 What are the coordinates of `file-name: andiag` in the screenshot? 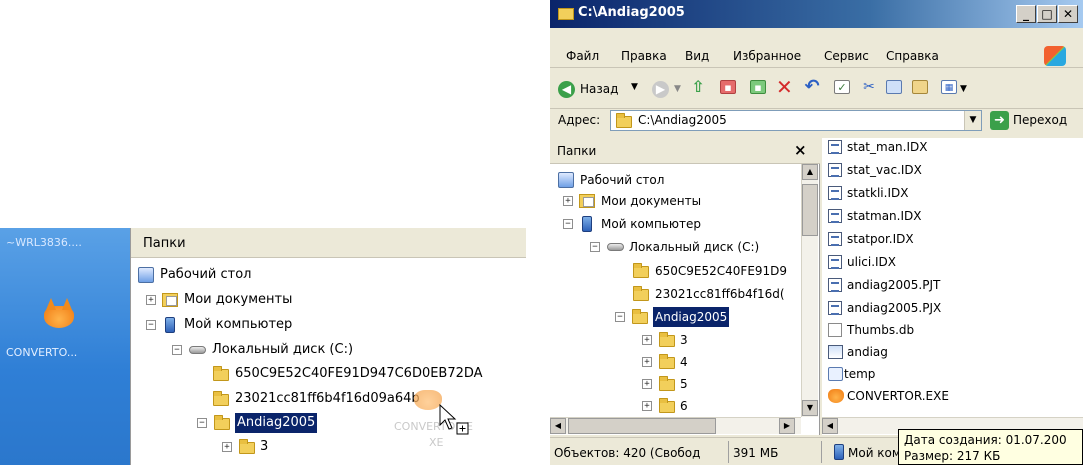 It's located at (867, 352).